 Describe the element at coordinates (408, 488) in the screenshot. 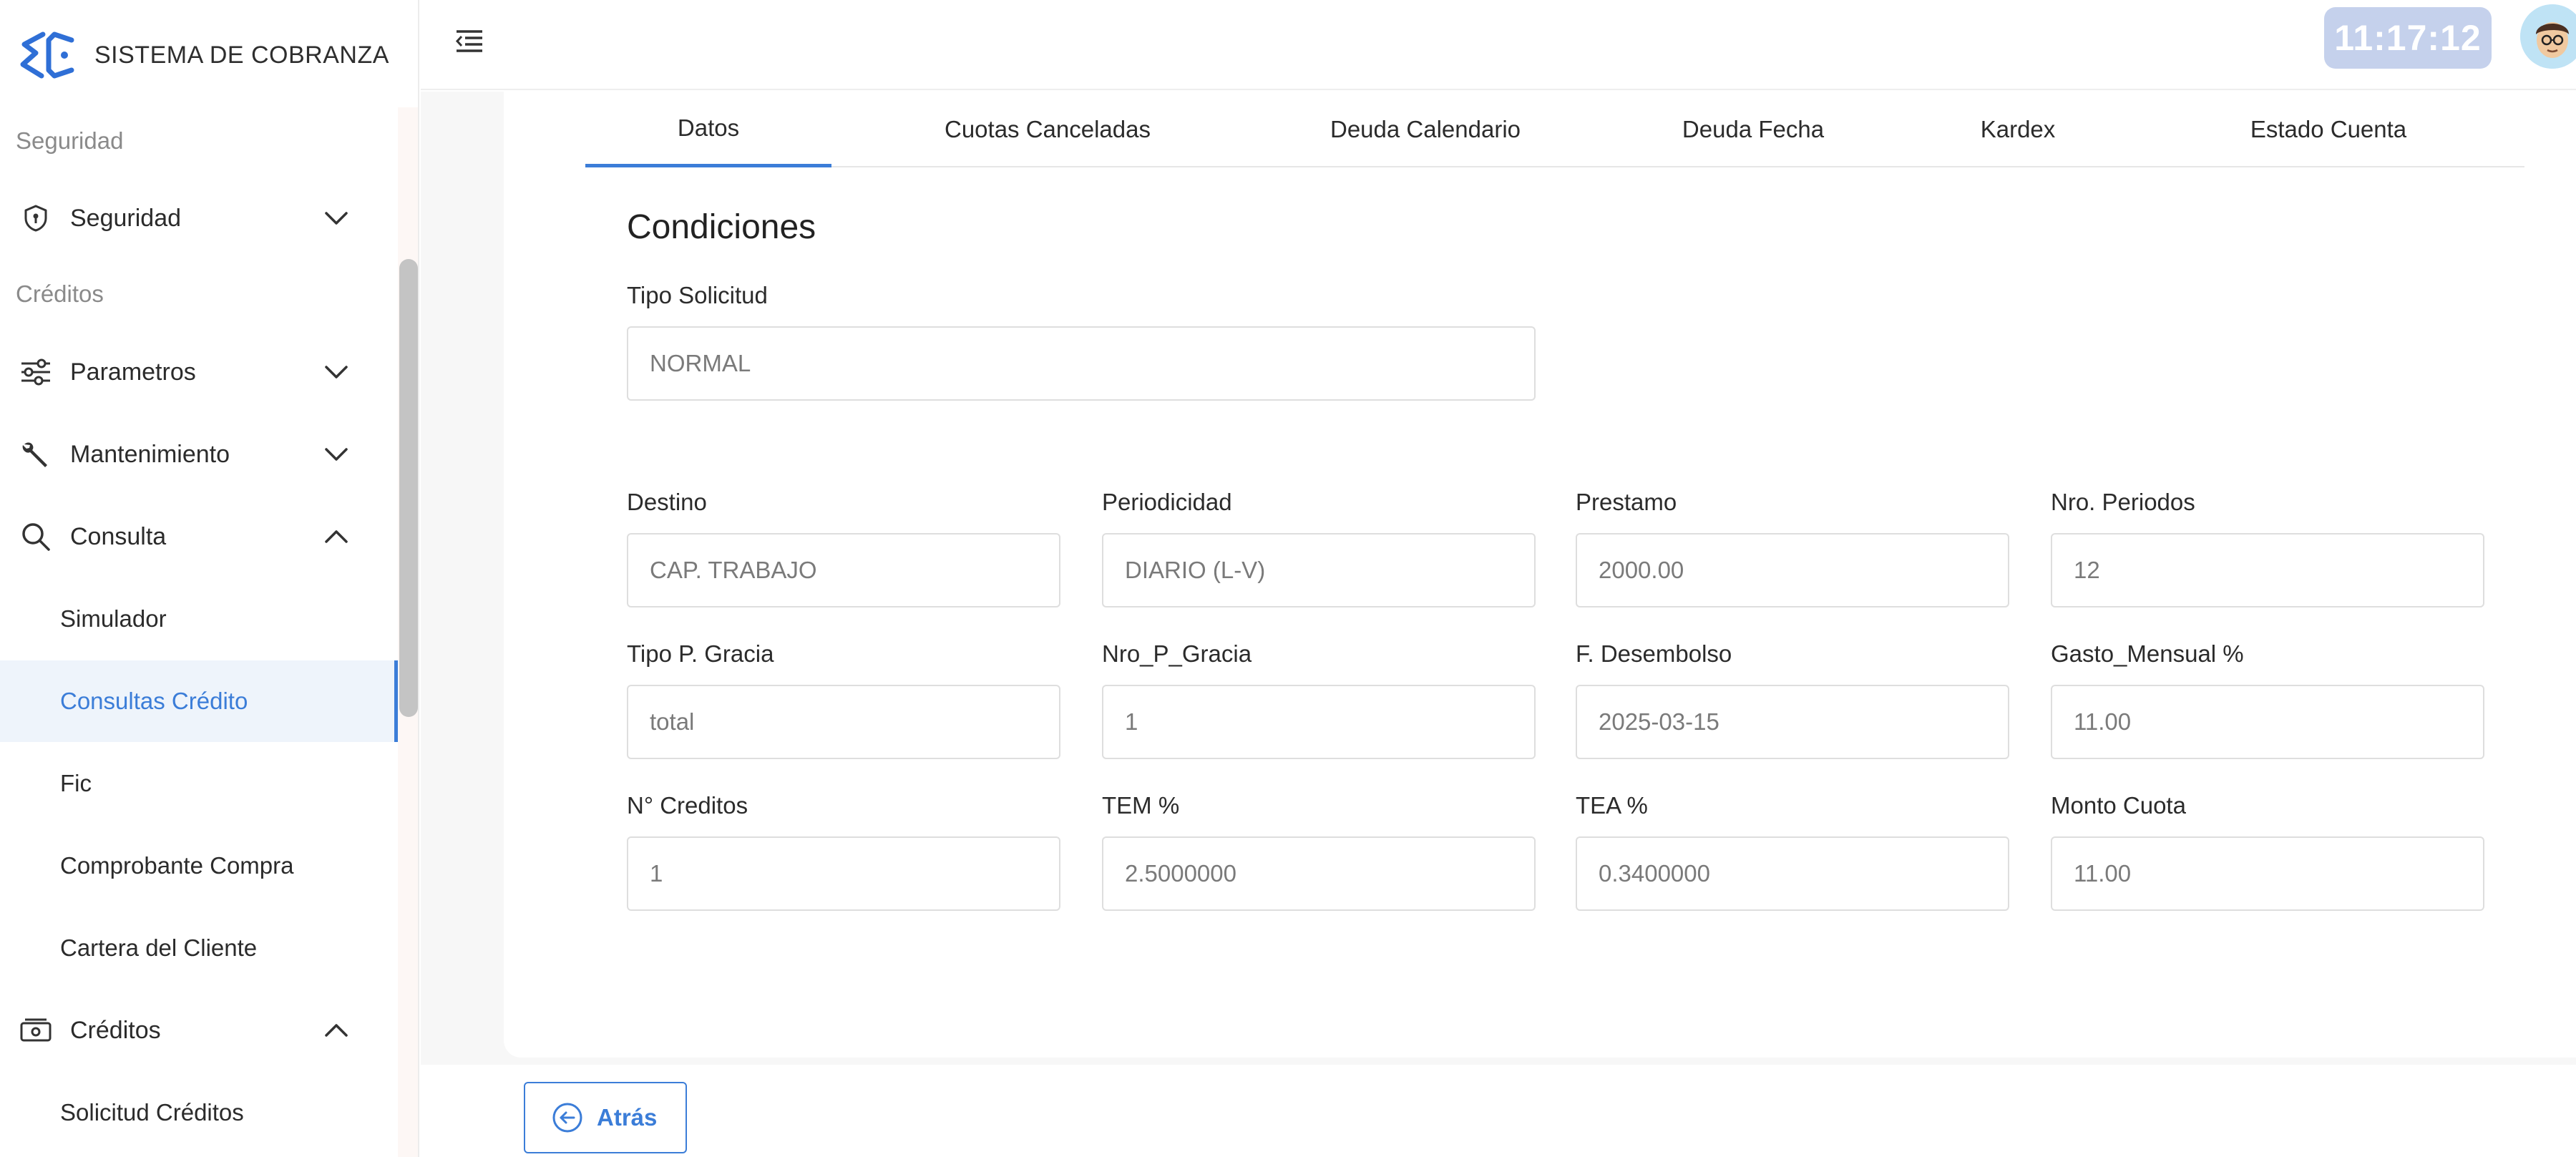

I see `sidebar-scrollbar-thumb` at that location.